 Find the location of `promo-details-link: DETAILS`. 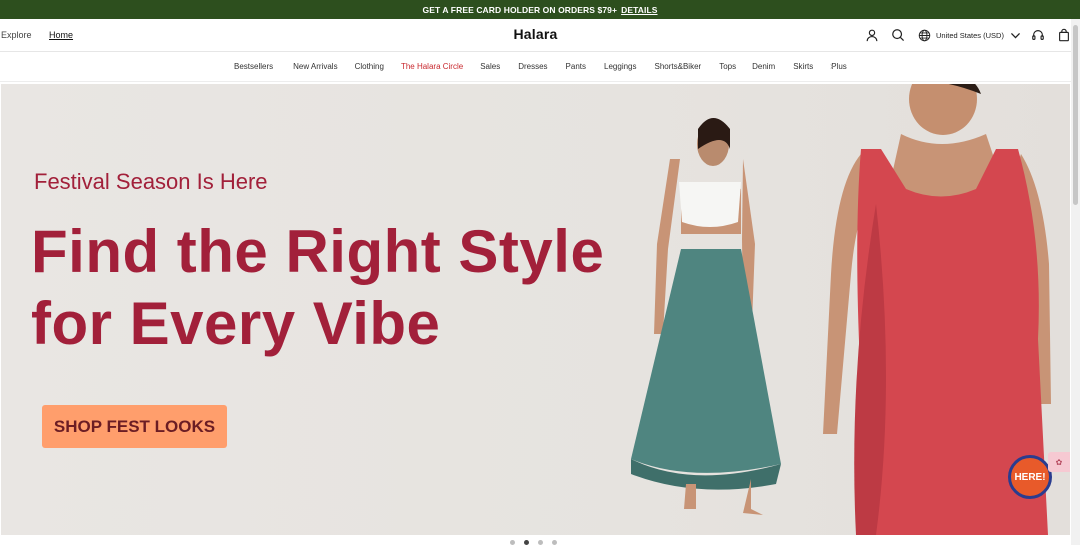

promo-details-link: DETAILS is located at coordinates (639, 10).